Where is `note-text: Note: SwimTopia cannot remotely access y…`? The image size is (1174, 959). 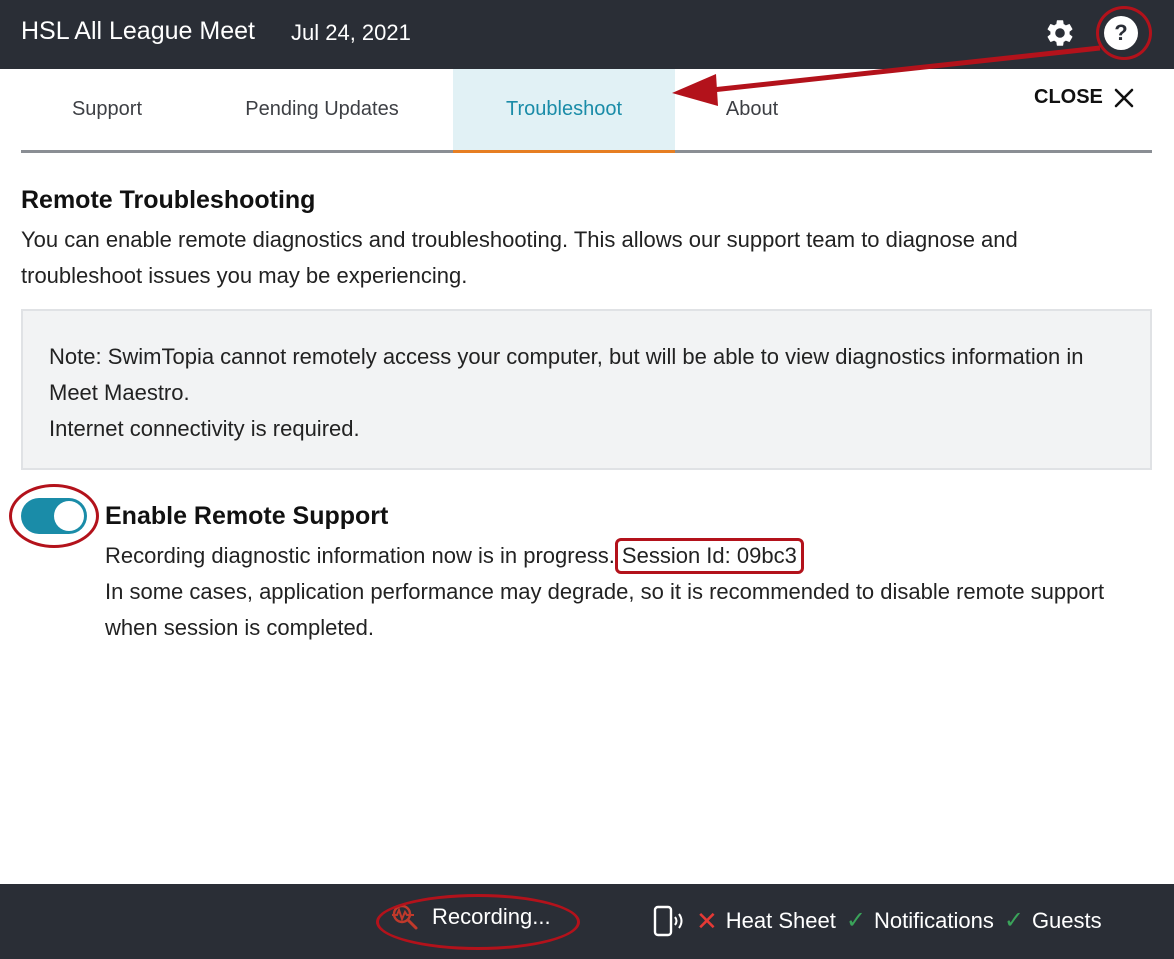
note-text: Note: SwimTopia cannot remotely access y… is located at coordinates (566, 374).